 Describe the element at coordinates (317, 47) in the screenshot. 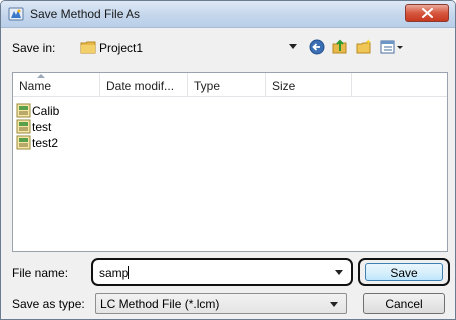

I see `back-arrow-icon` at that location.